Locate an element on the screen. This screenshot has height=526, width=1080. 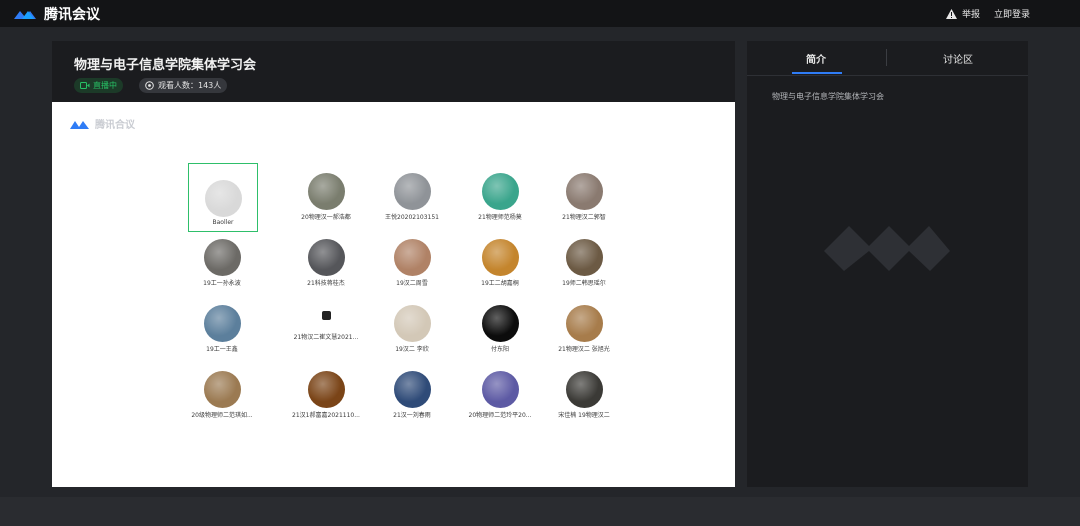
participant-tile: 21科技蒋桂杰 is located at coordinates (326, 256).